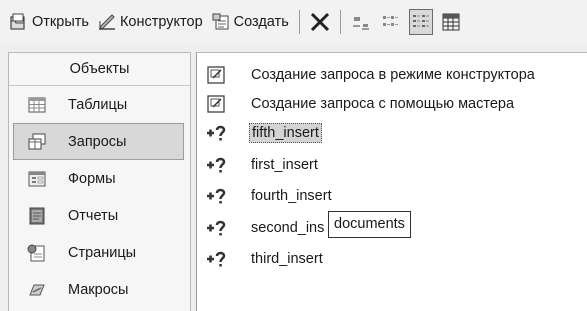  I want to click on table-icon, so click(37, 105).